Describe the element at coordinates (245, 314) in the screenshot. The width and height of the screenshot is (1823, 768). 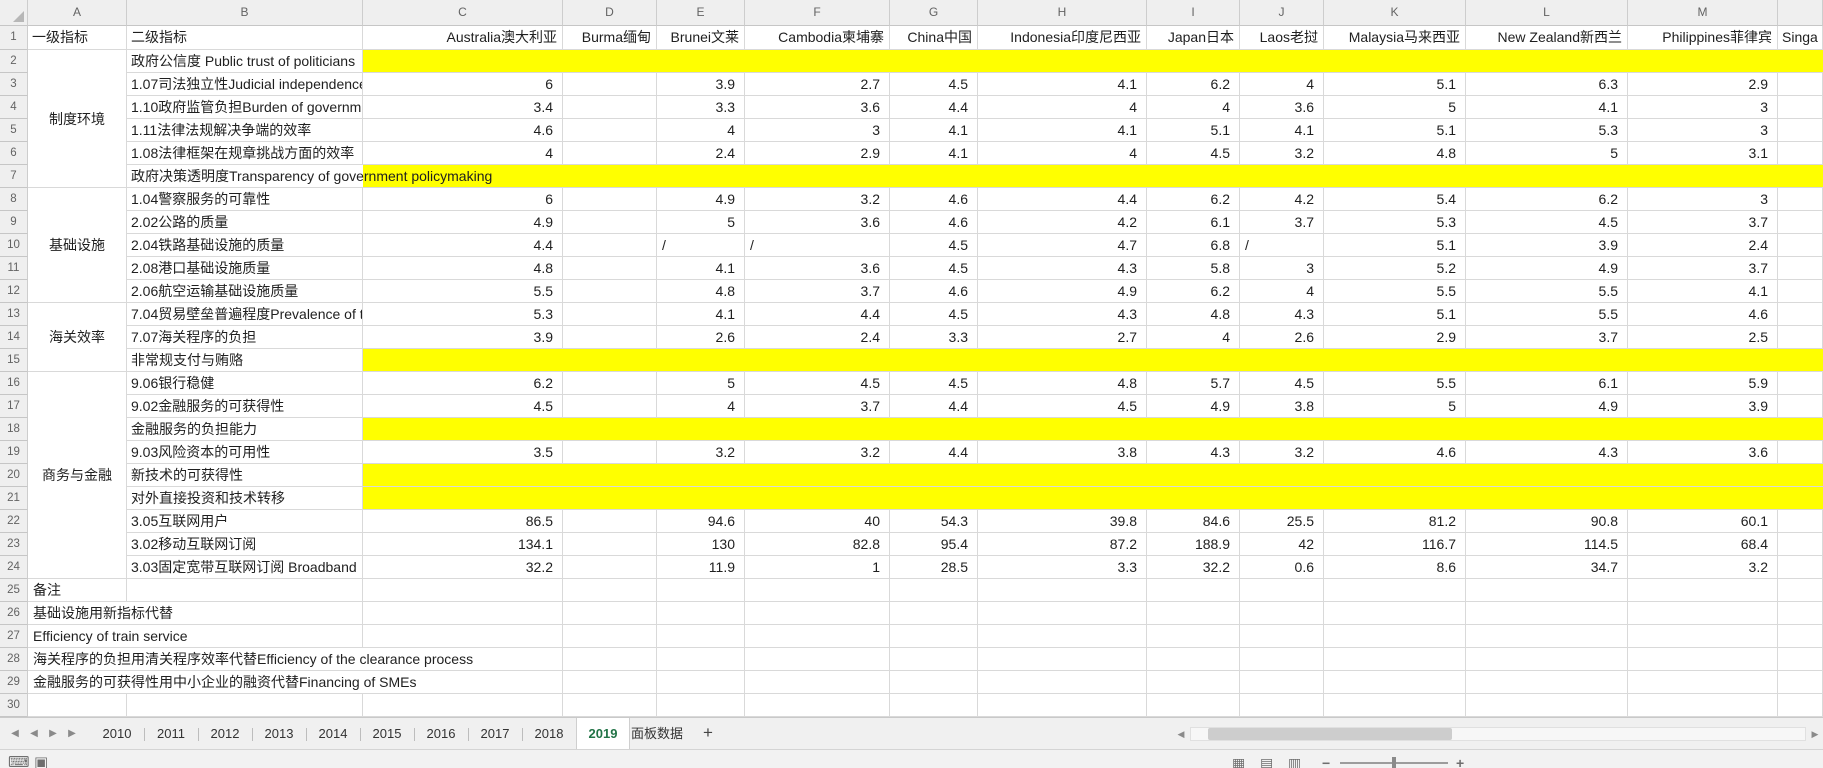
I see `cell-b13: 7.04贸易壁垒普遍程度Prevalence of t` at that location.